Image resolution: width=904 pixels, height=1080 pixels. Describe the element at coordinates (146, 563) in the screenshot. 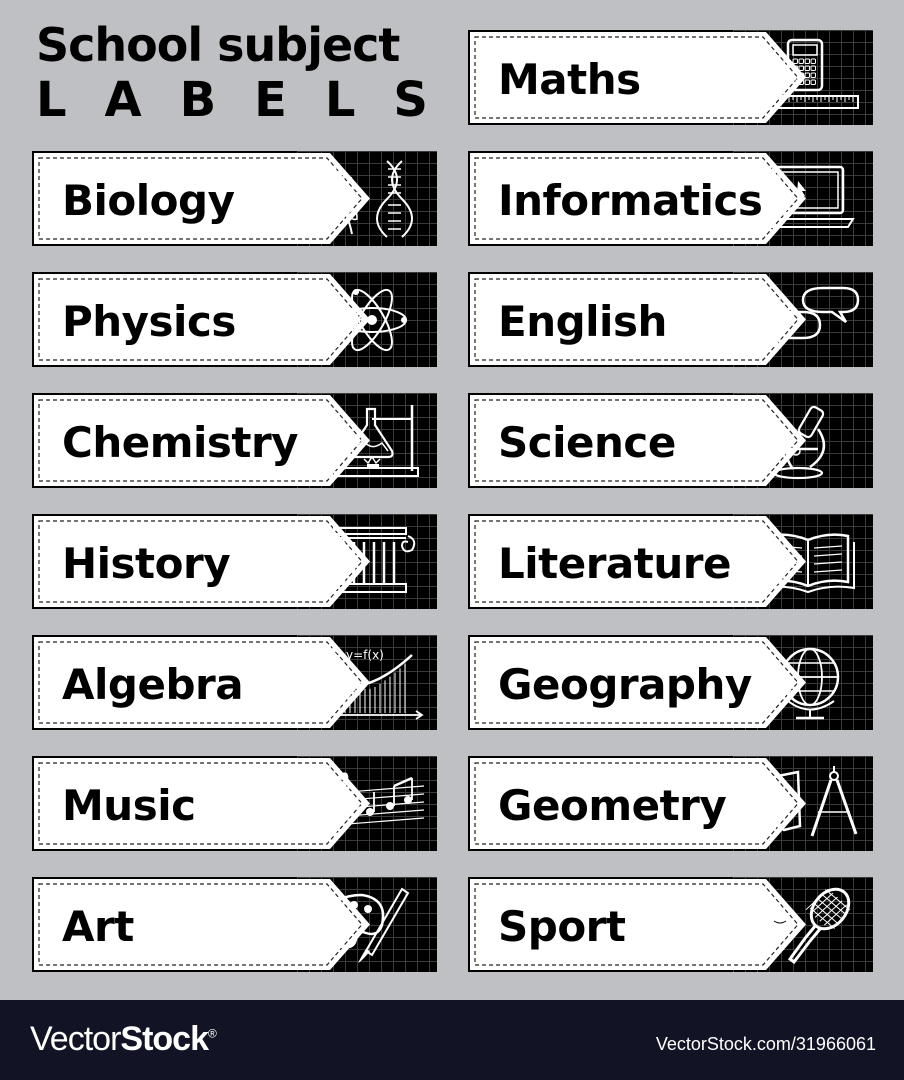

I see `subject-name: History` at that location.